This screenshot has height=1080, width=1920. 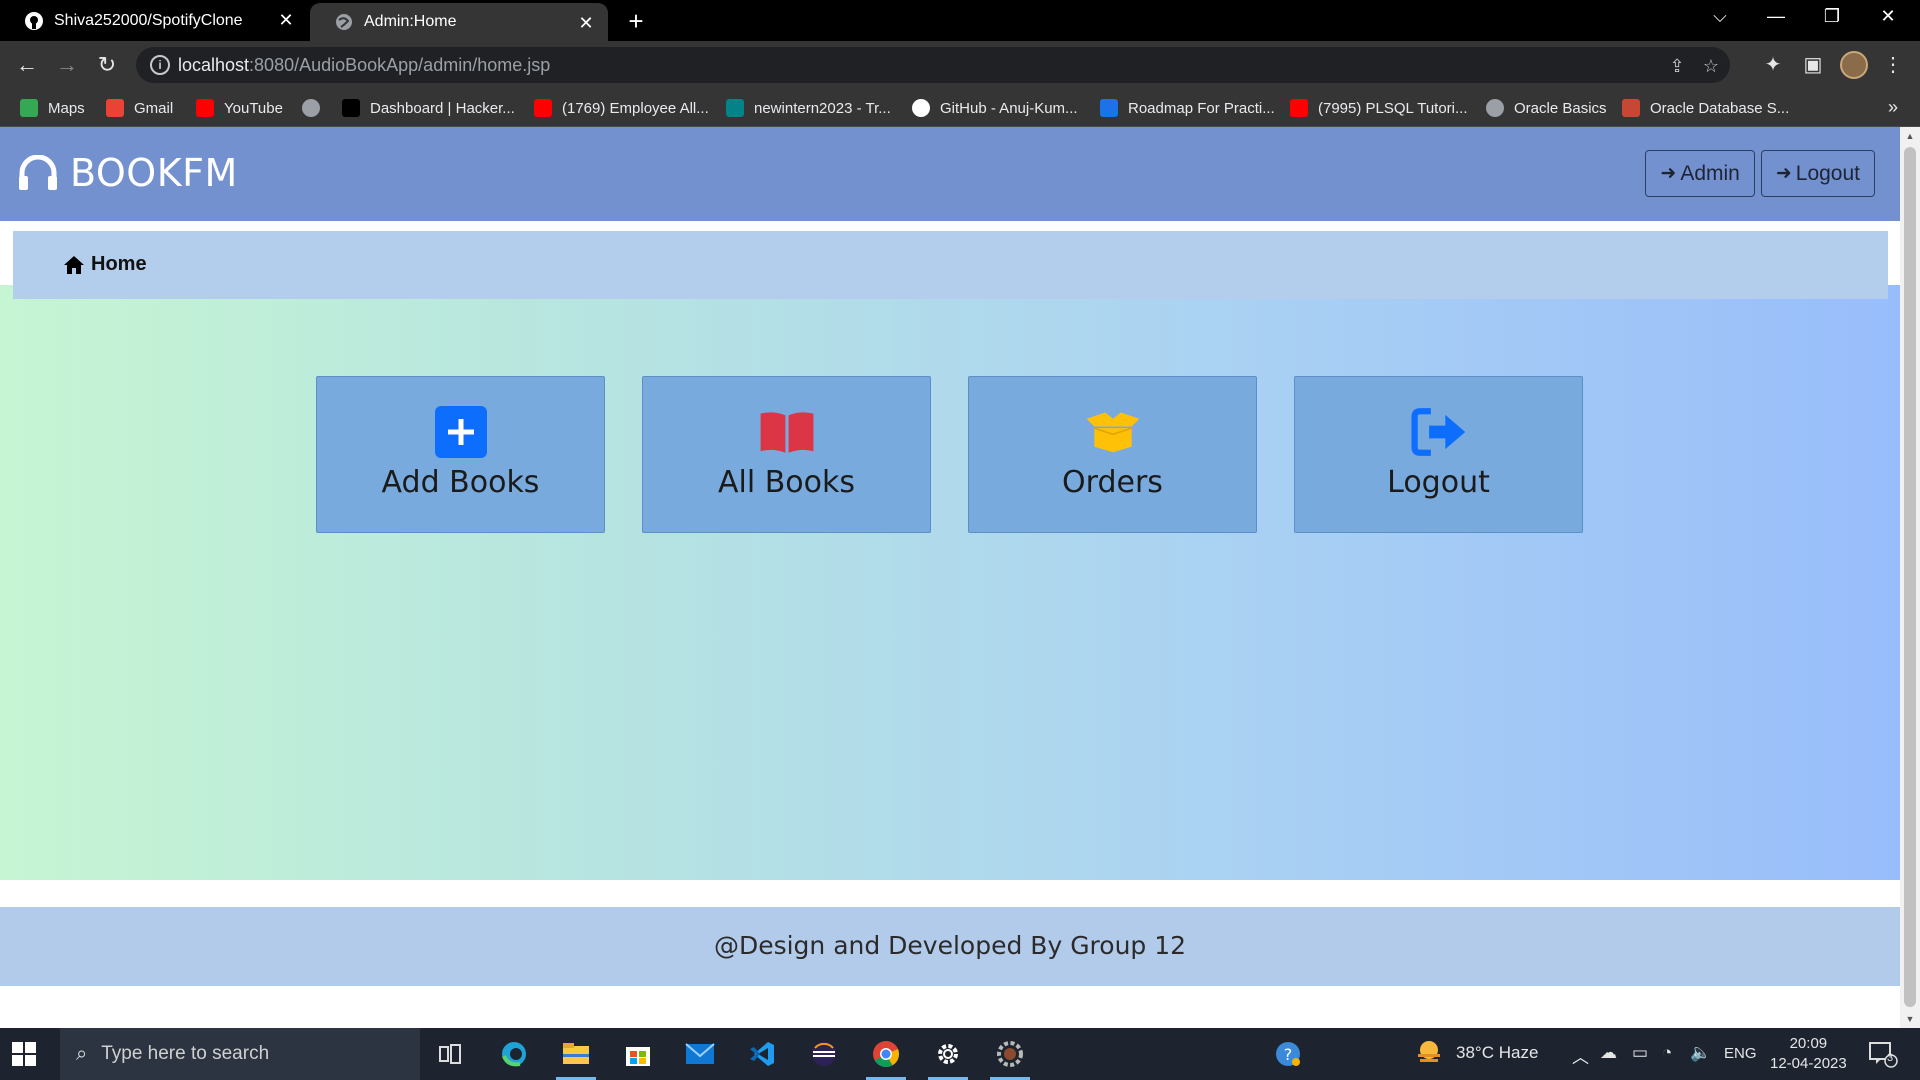 What do you see at coordinates (949, 454) in the screenshot?
I see `admin-cards: Add Books All Books Orders Logout` at bounding box center [949, 454].